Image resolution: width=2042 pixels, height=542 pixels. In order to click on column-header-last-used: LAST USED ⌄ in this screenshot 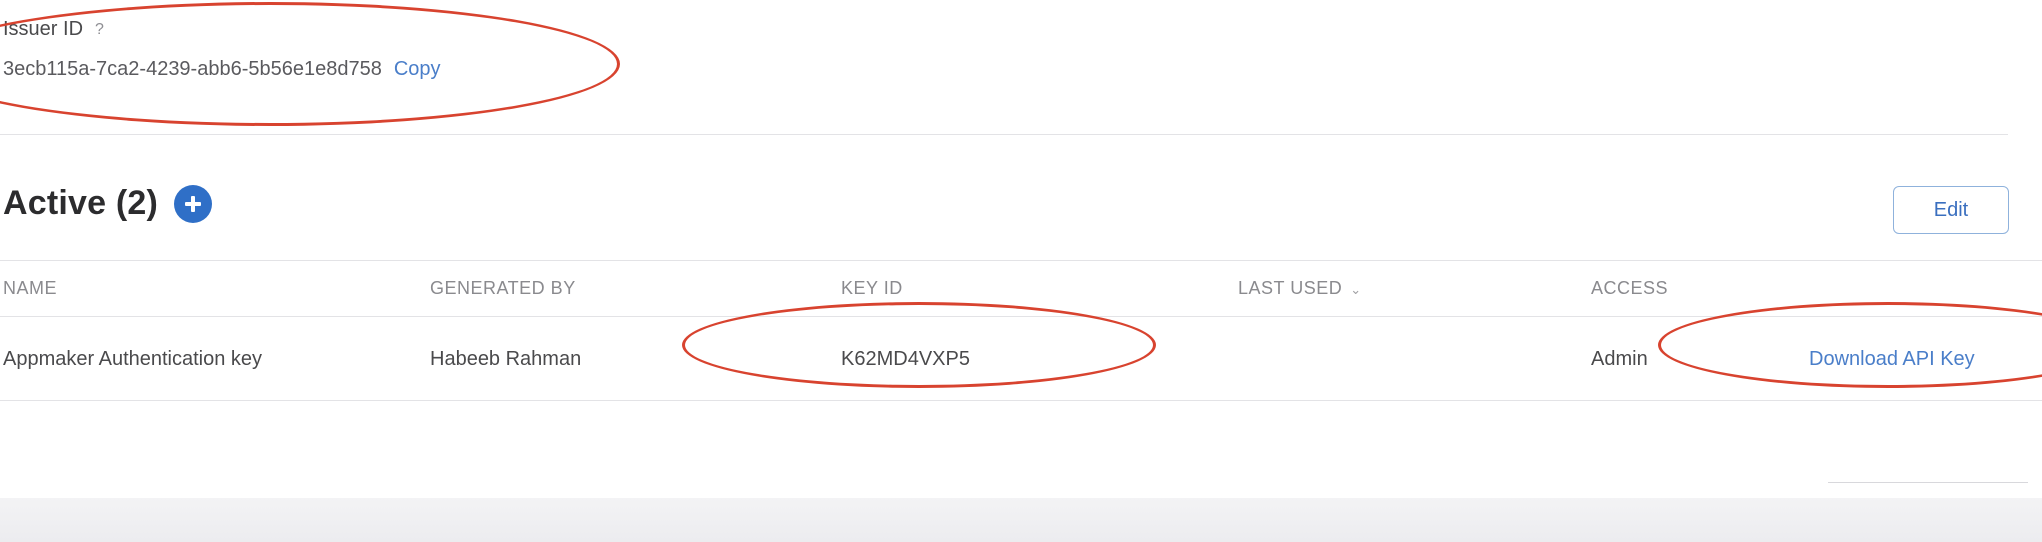, I will do `click(1300, 288)`.